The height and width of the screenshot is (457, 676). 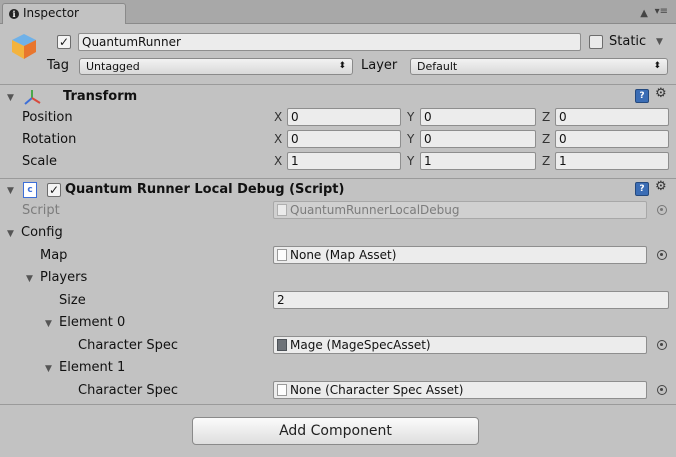 What do you see at coordinates (278, 117) in the screenshot?
I see `position-x-axis-label: X` at bounding box center [278, 117].